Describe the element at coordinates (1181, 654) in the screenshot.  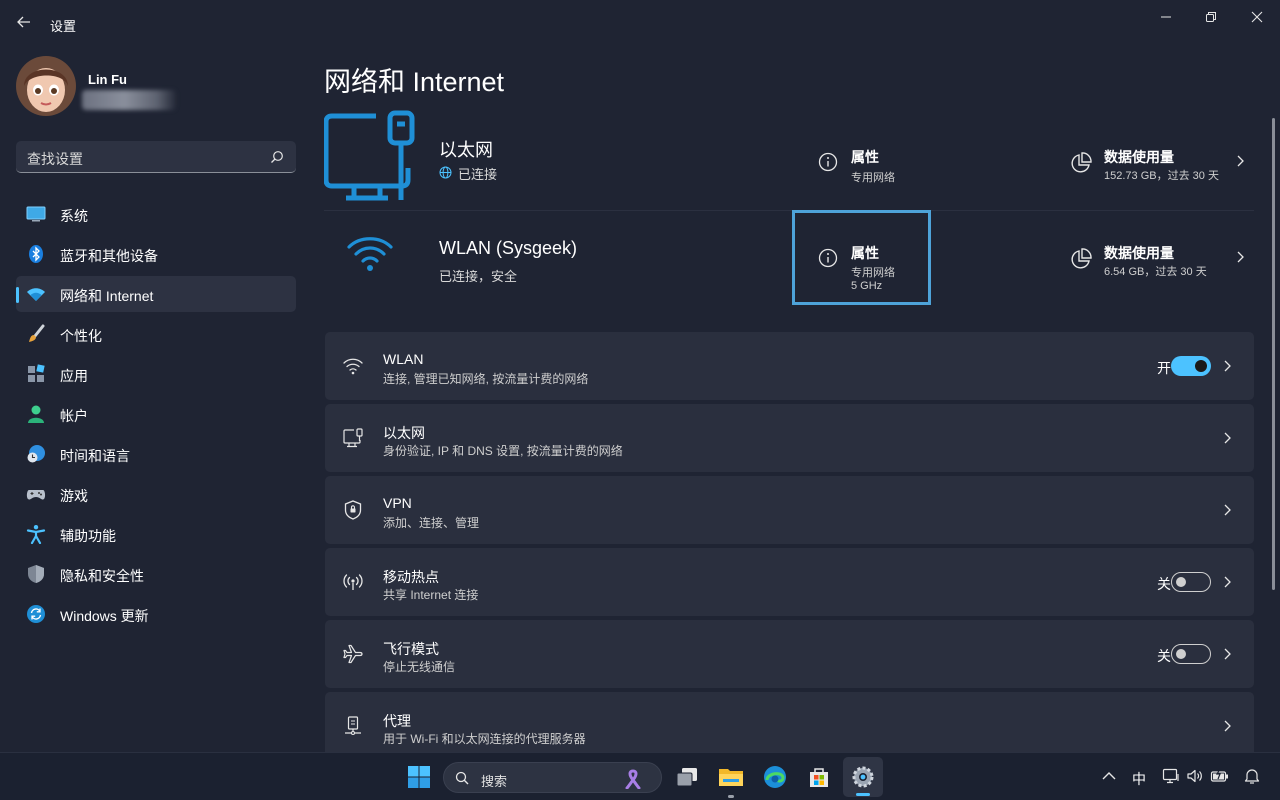
I see `toggle-knob` at that location.